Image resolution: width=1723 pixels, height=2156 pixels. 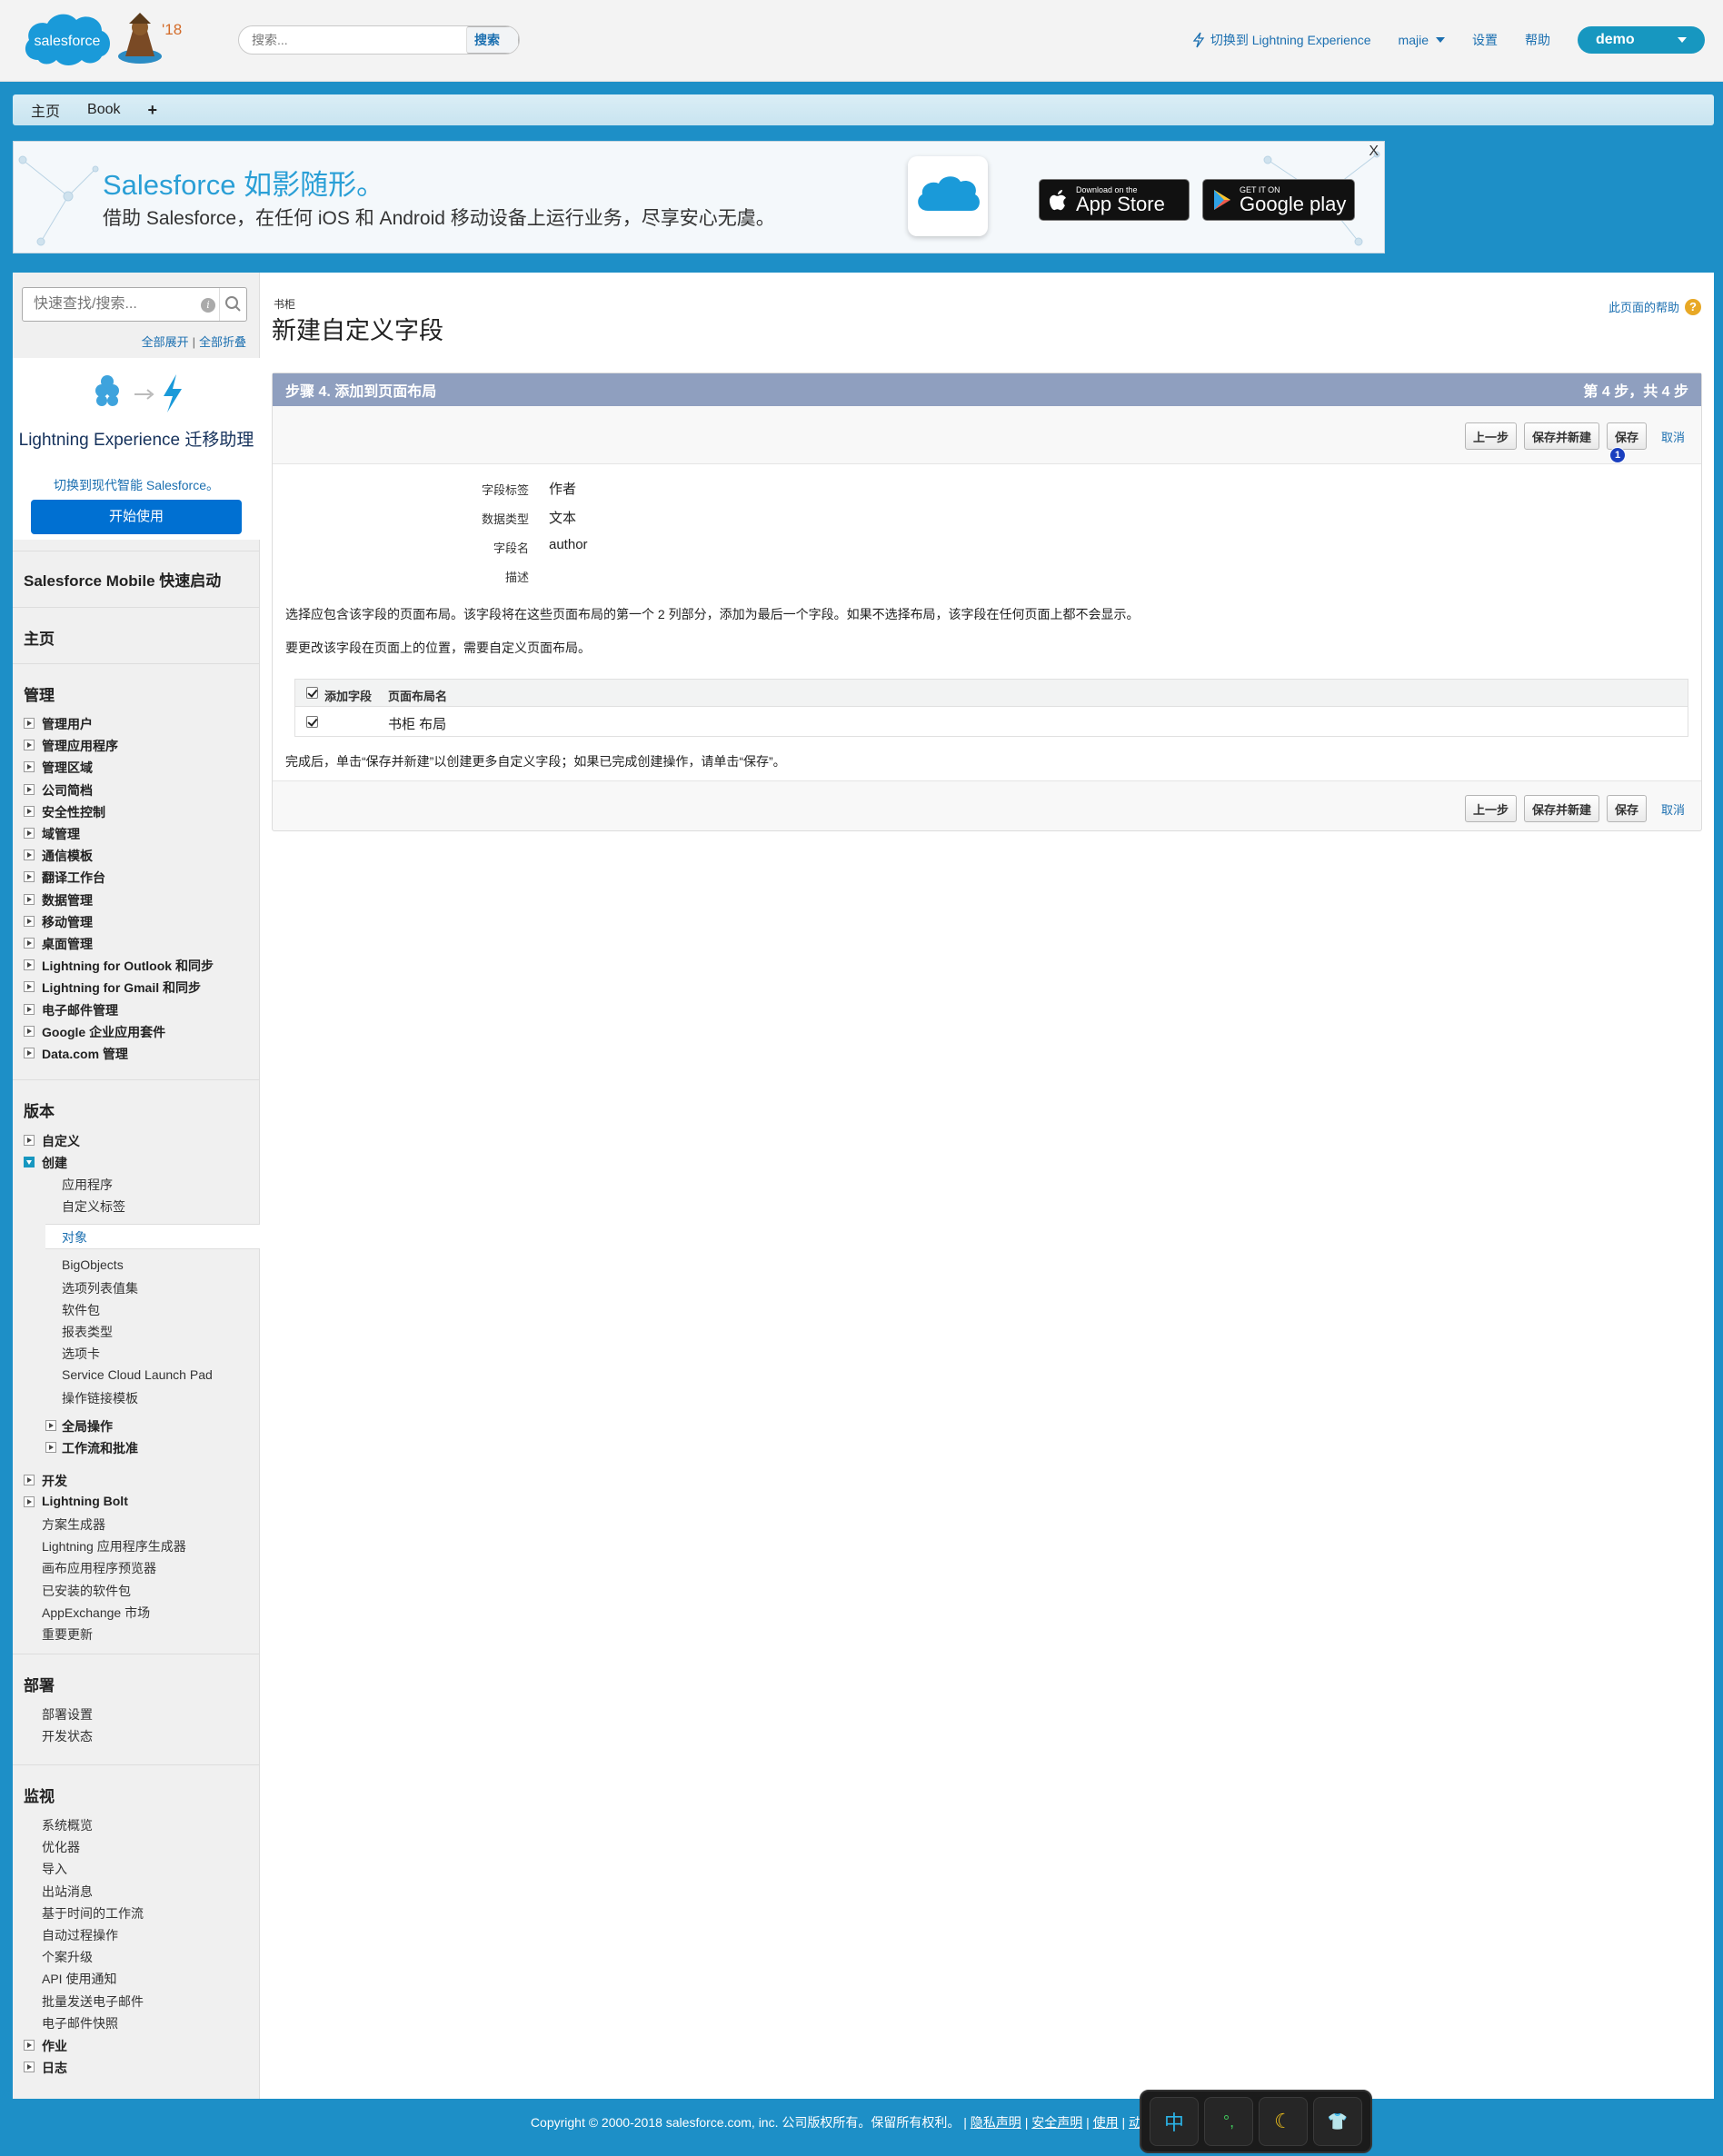 What do you see at coordinates (61, 1847) in the screenshot?
I see `sidebar-item-monitor: 优化器` at bounding box center [61, 1847].